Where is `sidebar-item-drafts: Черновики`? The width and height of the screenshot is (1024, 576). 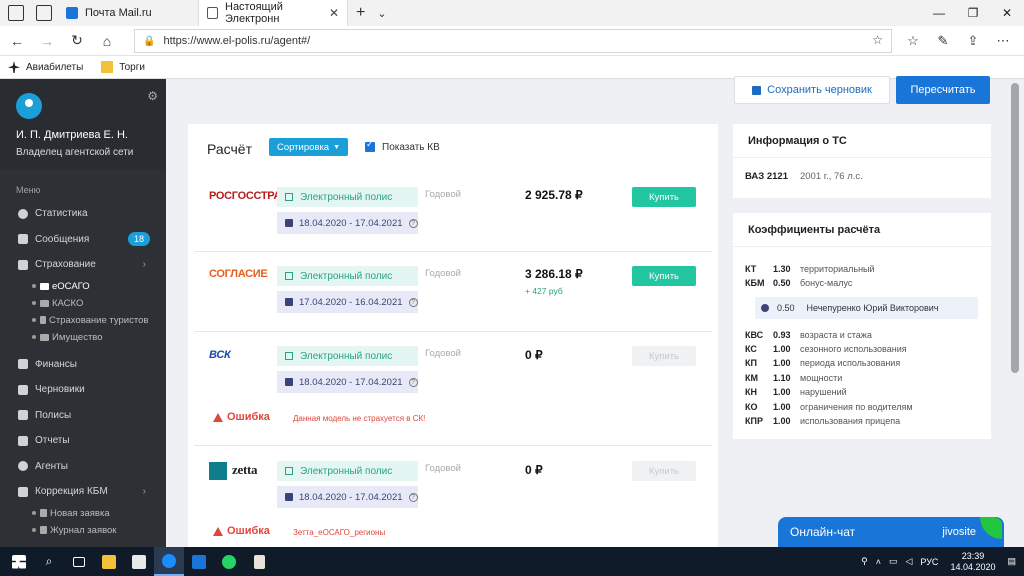 sidebar-item-drafts: Черновики is located at coordinates (83, 390).